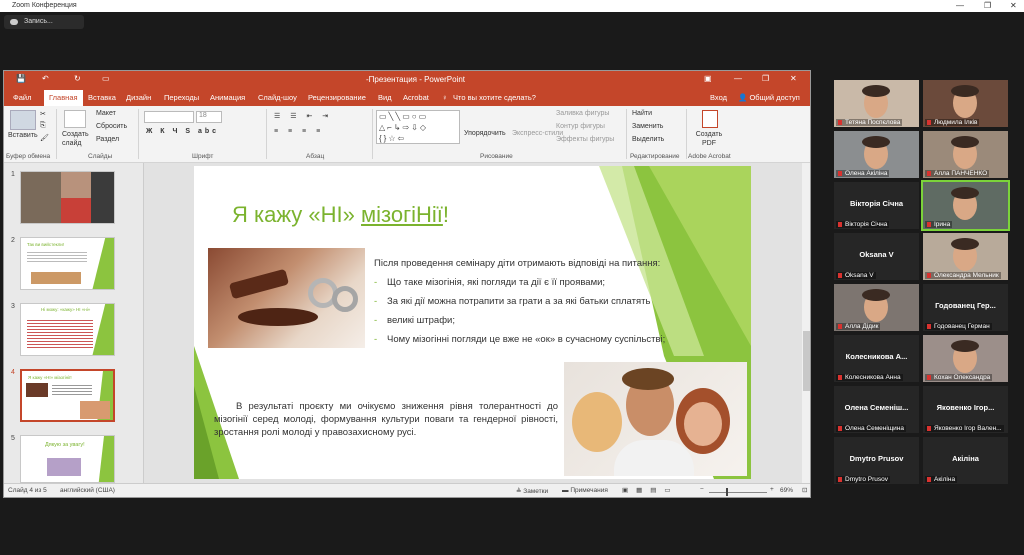 Image resolution: width=1024 pixels, height=555 pixels. Describe the element at coordinates (786, 490) in the screenshot. I see `zoom-level: 69%` at that location.